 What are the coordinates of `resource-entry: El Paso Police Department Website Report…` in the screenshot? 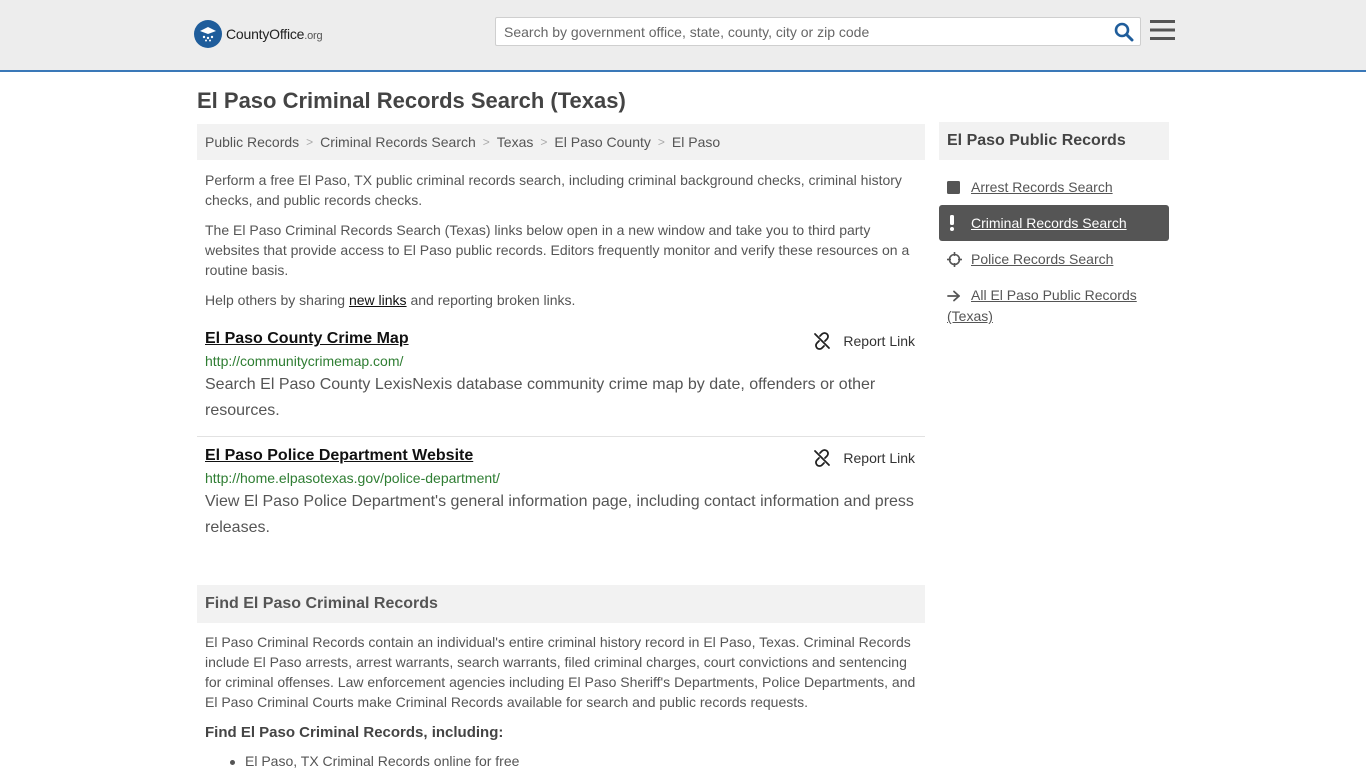 It's located at (561, 494).